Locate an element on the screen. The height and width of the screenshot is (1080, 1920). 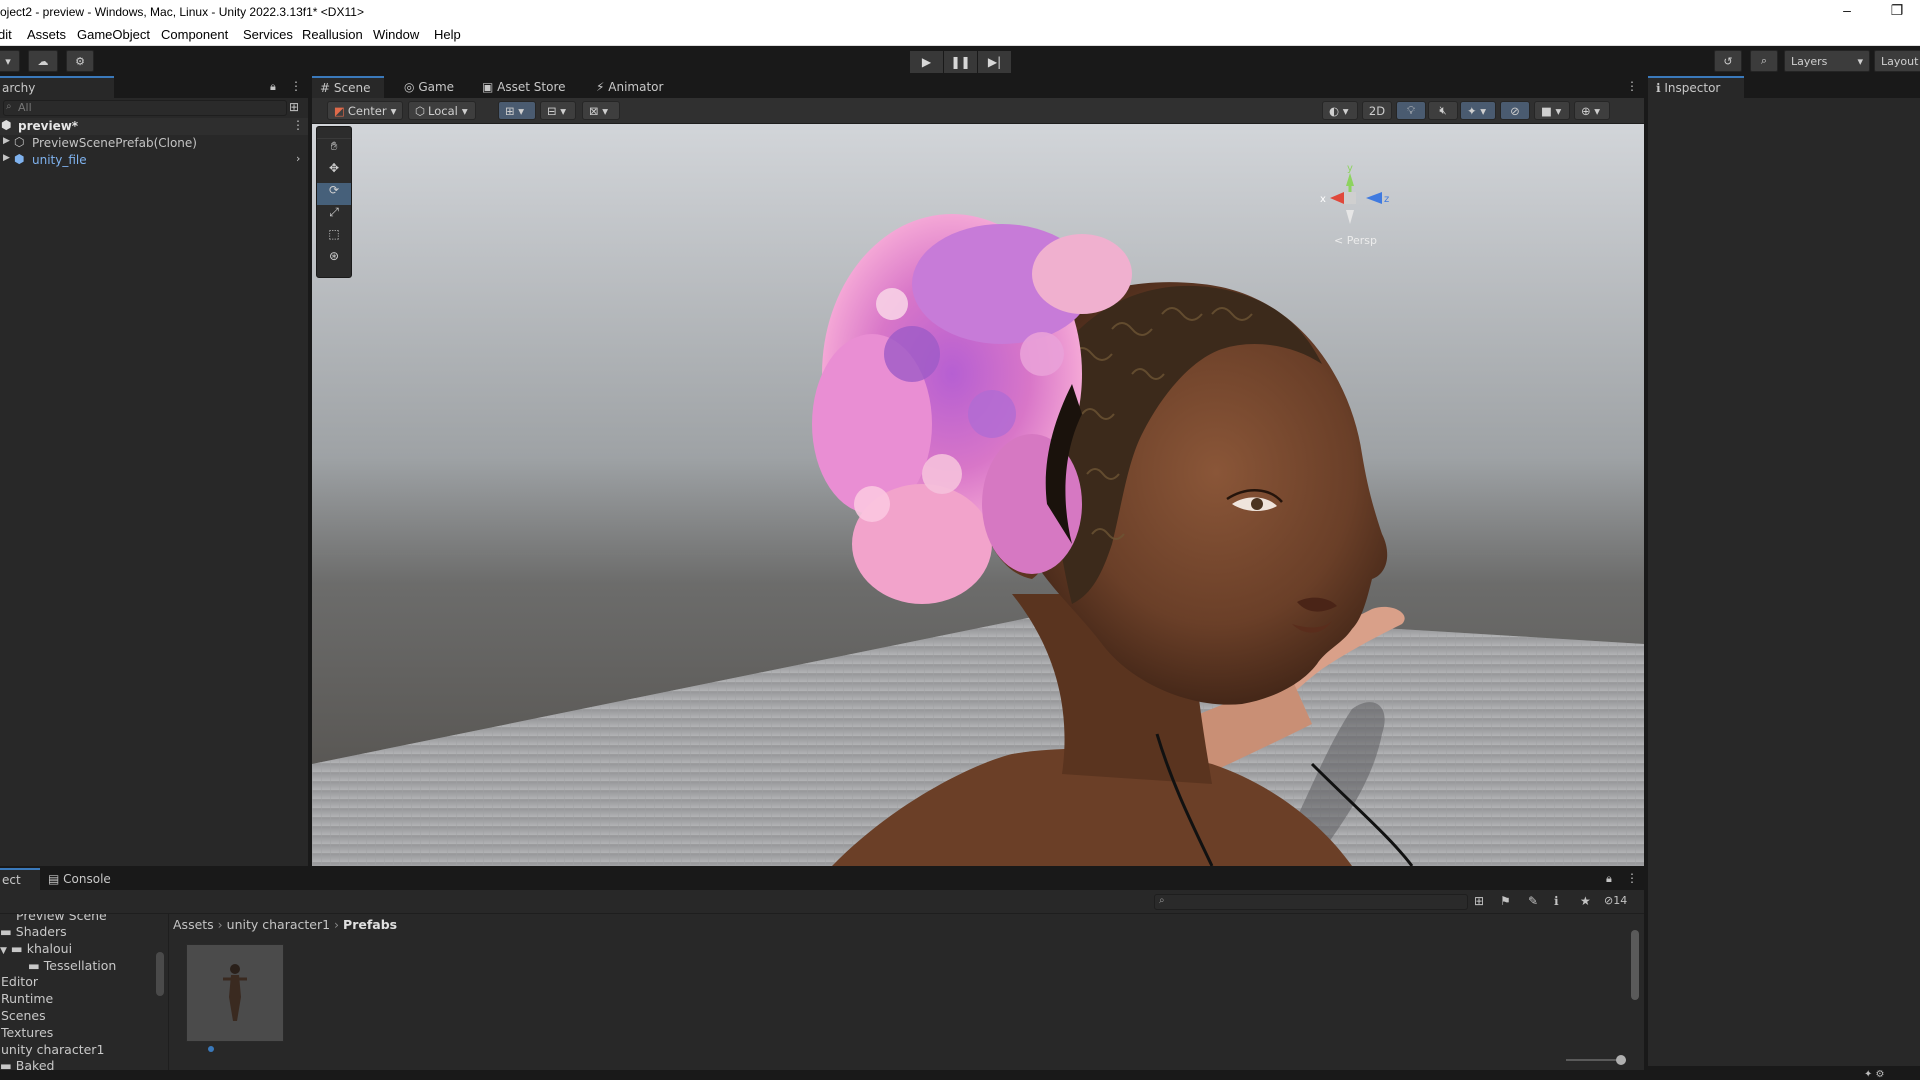
menu-help: Help is located at coordinates (447, 34).